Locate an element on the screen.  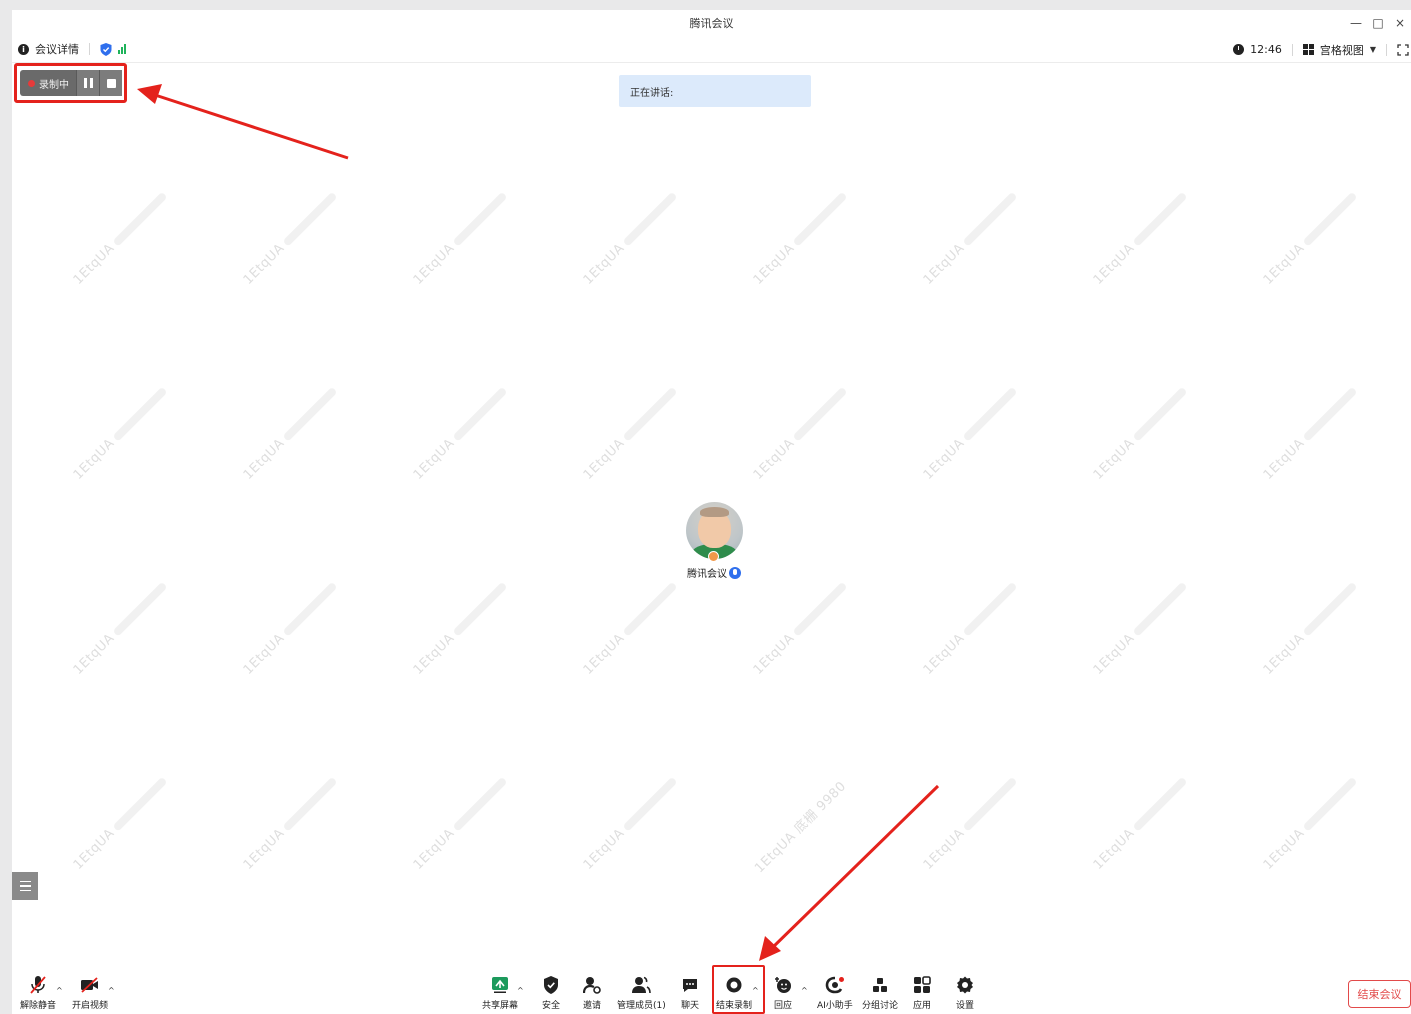
breakout-rooms-button: 分组讨论 is located at coordinates (880, 992).